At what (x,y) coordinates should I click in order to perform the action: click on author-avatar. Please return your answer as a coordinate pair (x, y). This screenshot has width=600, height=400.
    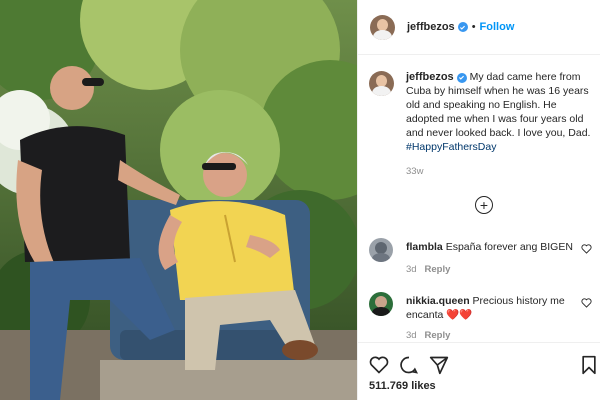
    Looking at the image, I should click on (382, 27).